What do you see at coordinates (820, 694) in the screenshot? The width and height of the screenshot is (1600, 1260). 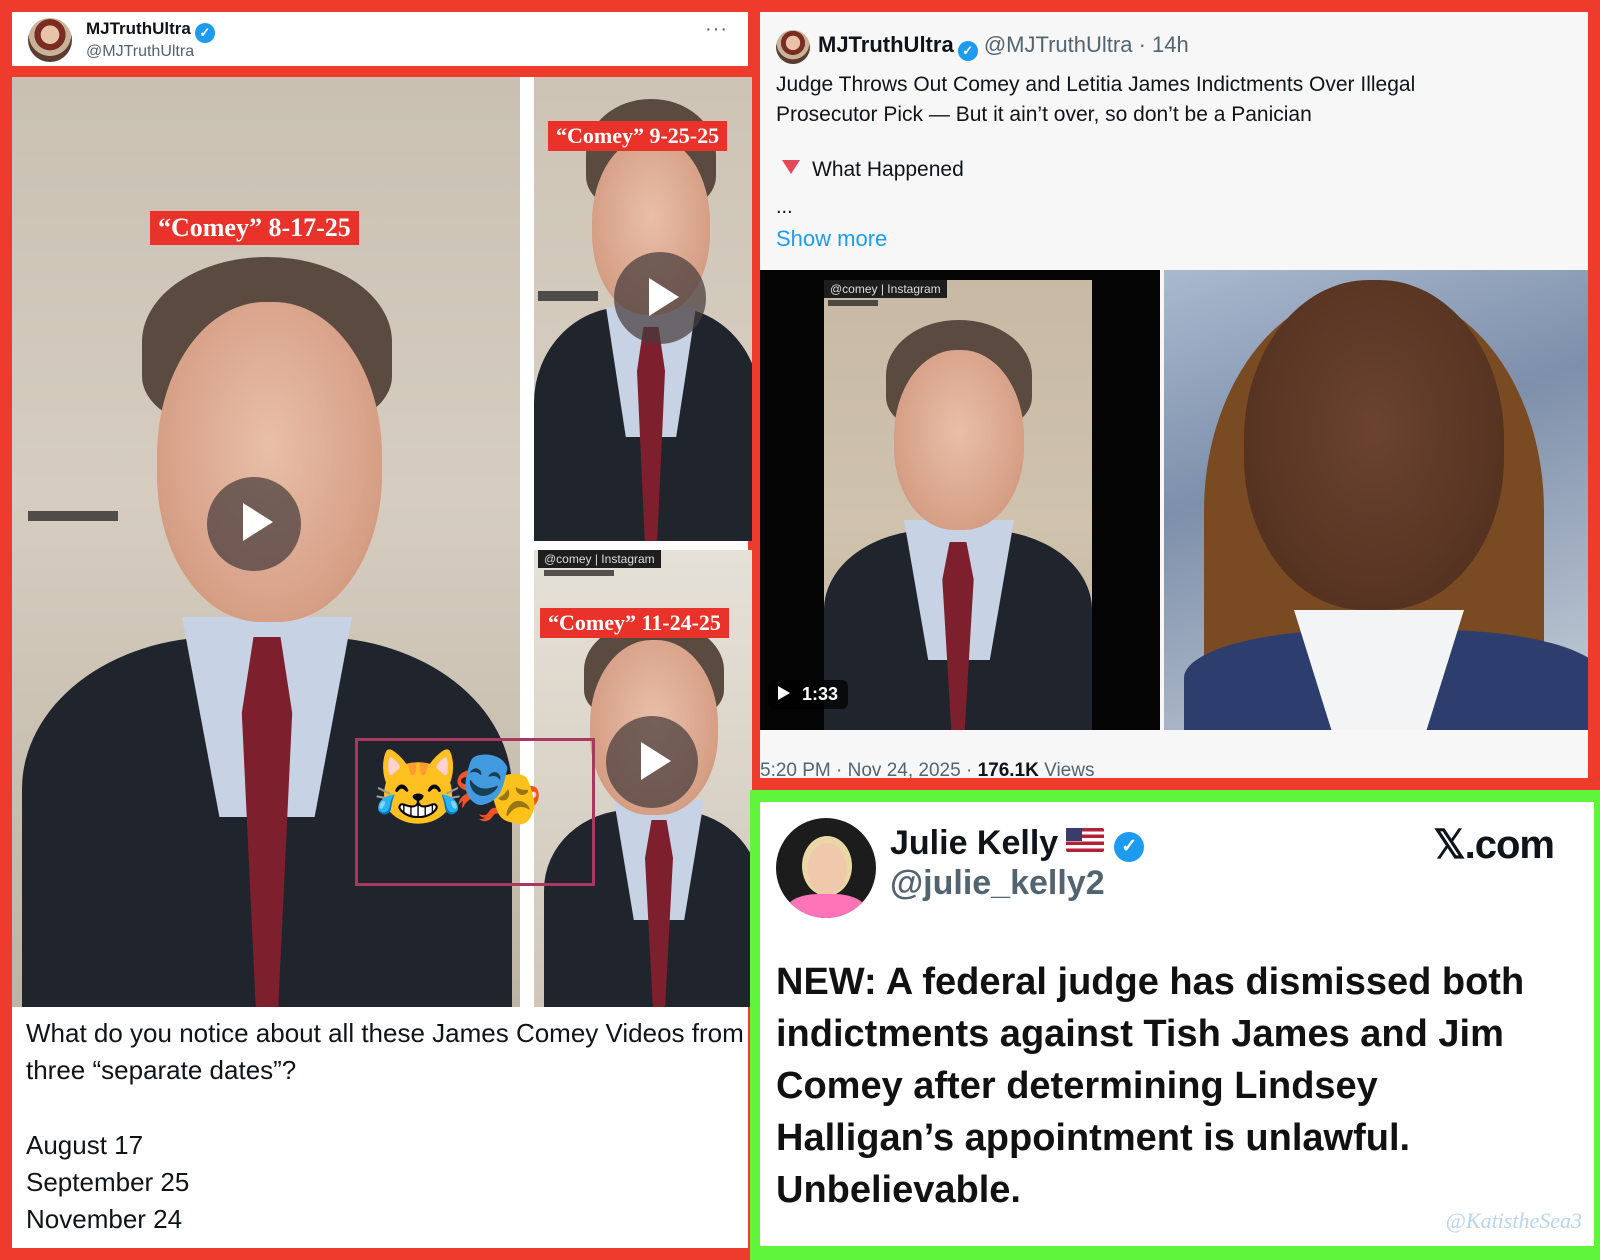 I see `duration-text: 1:33` at bounding box center [820, 694].